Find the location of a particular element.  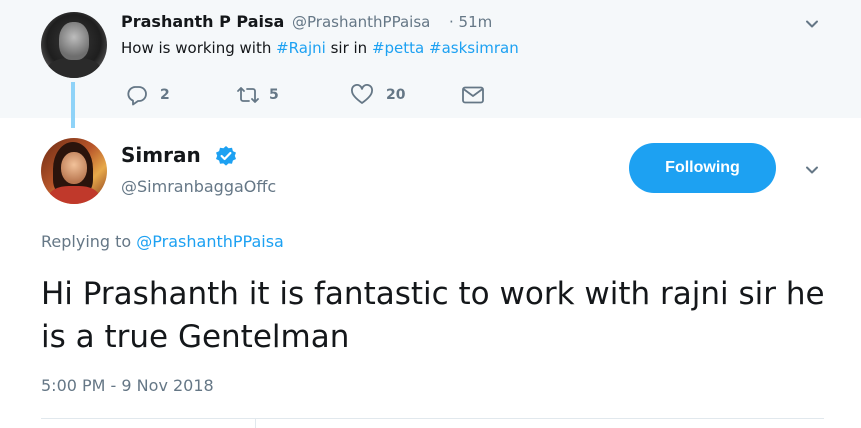

replying-to-handle-link: @PrashanthPPaisa is located at coordinates (210, 241).